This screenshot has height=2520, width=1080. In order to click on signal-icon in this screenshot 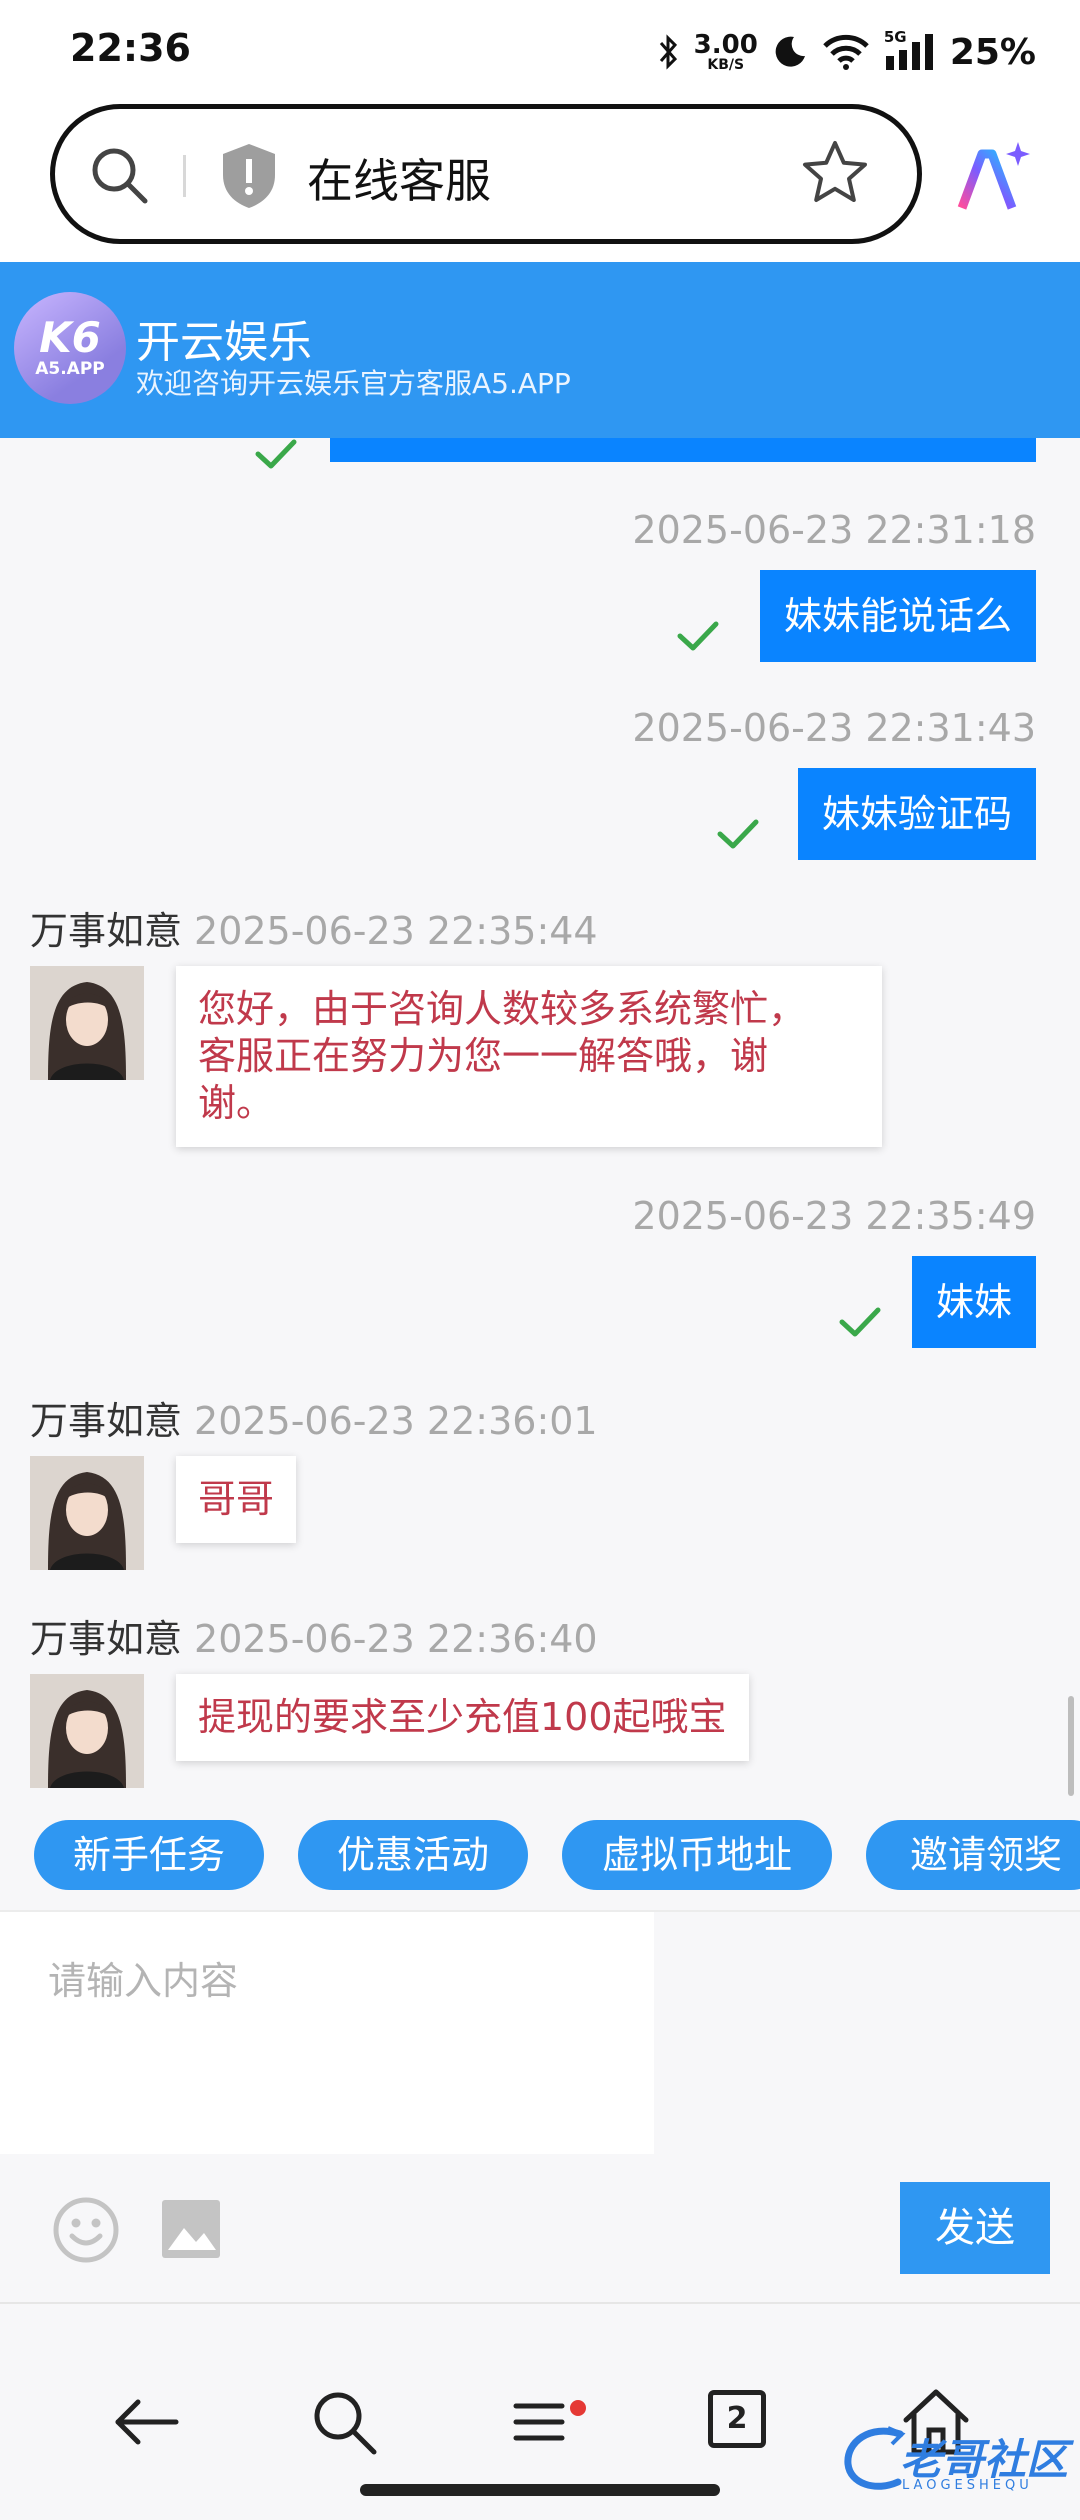, I will do `click(909, 52)`.